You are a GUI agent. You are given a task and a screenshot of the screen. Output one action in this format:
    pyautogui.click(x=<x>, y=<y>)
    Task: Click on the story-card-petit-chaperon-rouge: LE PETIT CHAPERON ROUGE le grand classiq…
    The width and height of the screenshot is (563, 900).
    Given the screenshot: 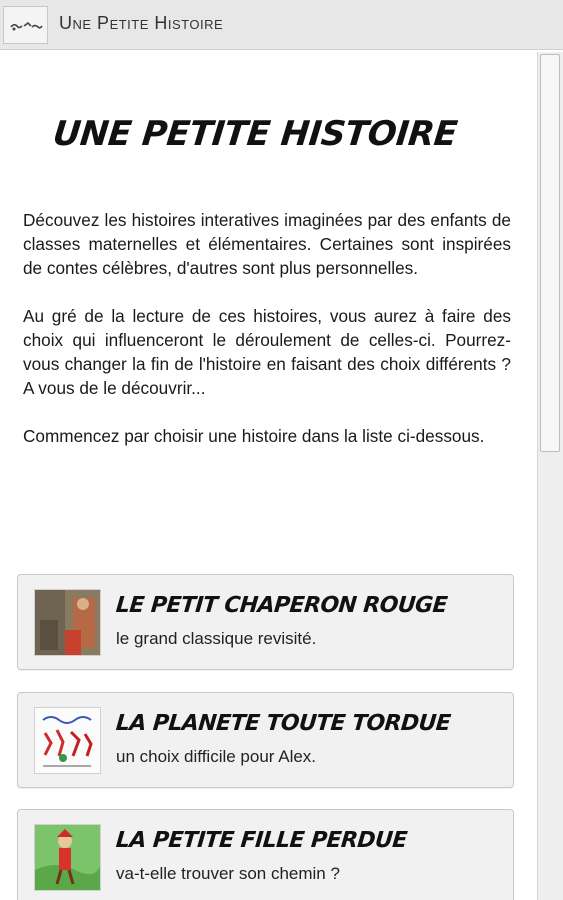 What is the action you would take?
    pyautogui.click(x=265, y=622)
    